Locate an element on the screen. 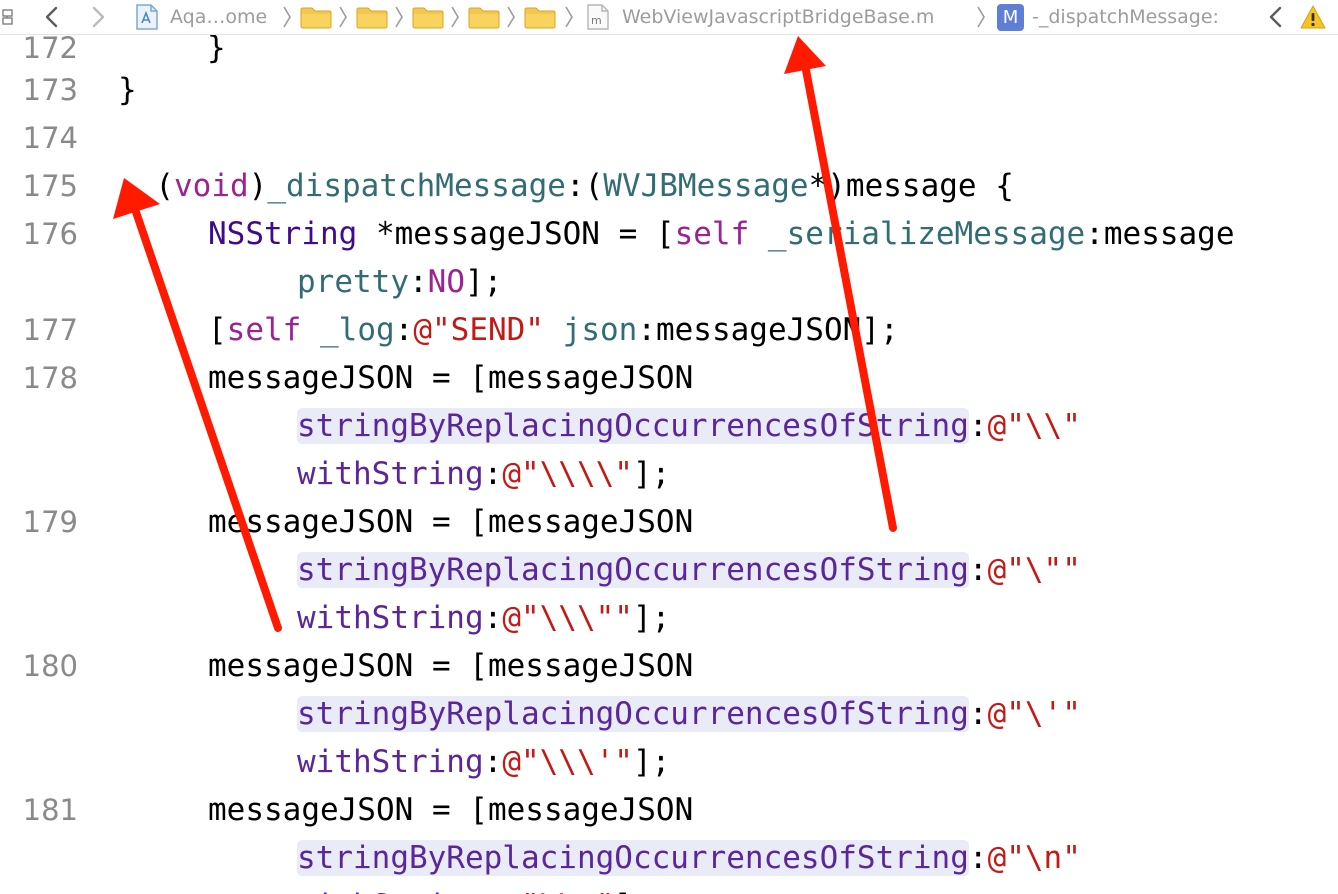  code-token: @"\n" is located at coordinates (1034, 858).